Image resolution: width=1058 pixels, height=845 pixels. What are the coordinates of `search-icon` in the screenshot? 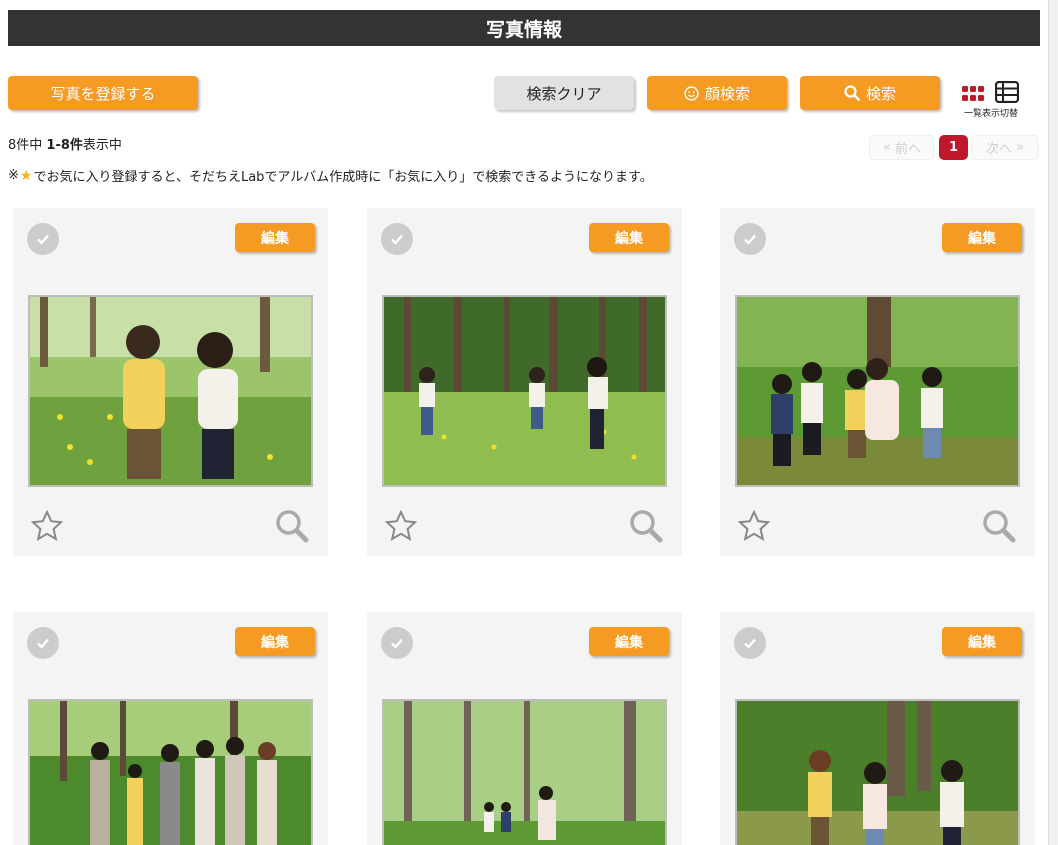 It's located at (852, 93).